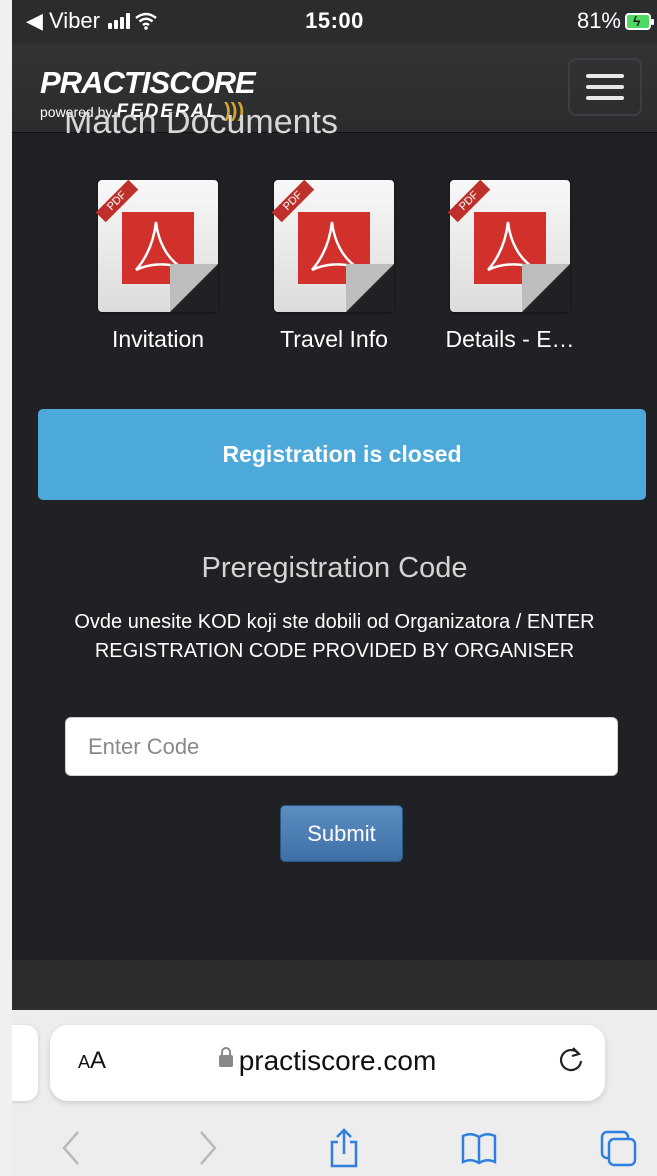  What do you see at coordinates (598, 20) in the screenshot?
I see `battery-percentage: 81%` at bounding box center [598, 20].